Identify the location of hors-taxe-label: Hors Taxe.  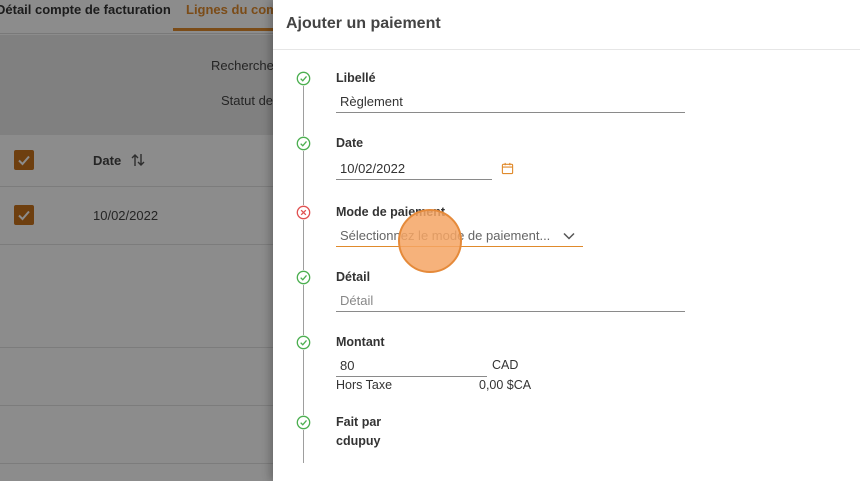
(364, 385).